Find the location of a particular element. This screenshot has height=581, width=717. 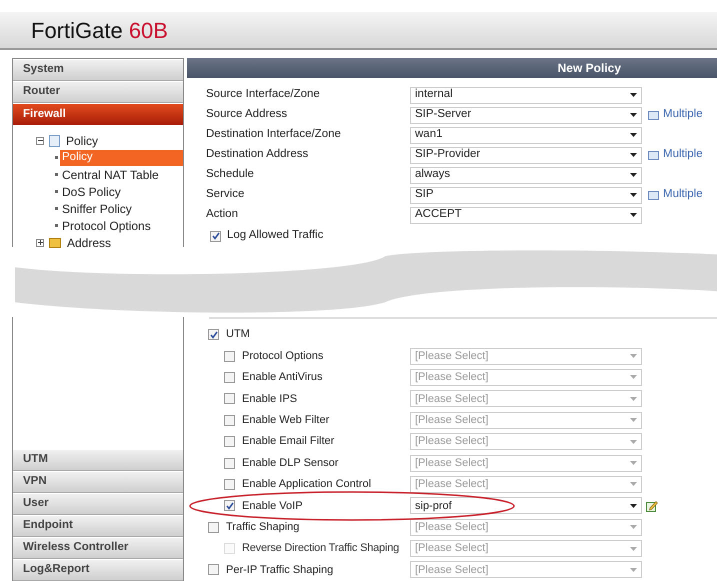

dropdown: wan1 is located at coordinates (526, 135).